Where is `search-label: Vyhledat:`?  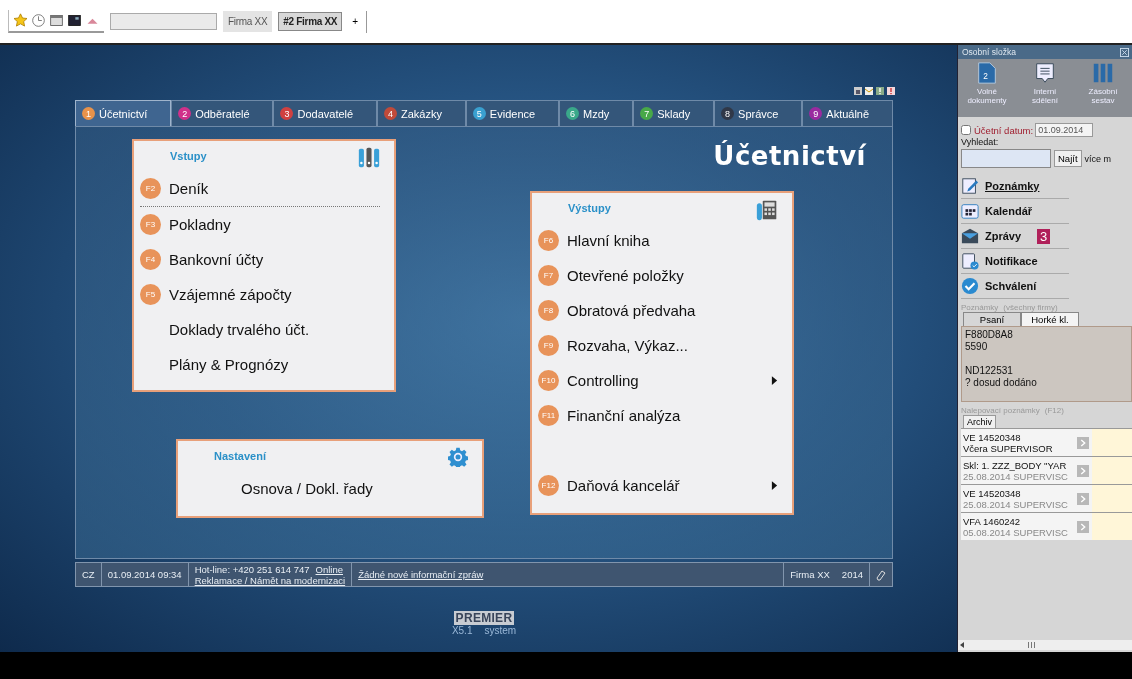
search-label: Vyhledat: is located at coordinates (980, 142).